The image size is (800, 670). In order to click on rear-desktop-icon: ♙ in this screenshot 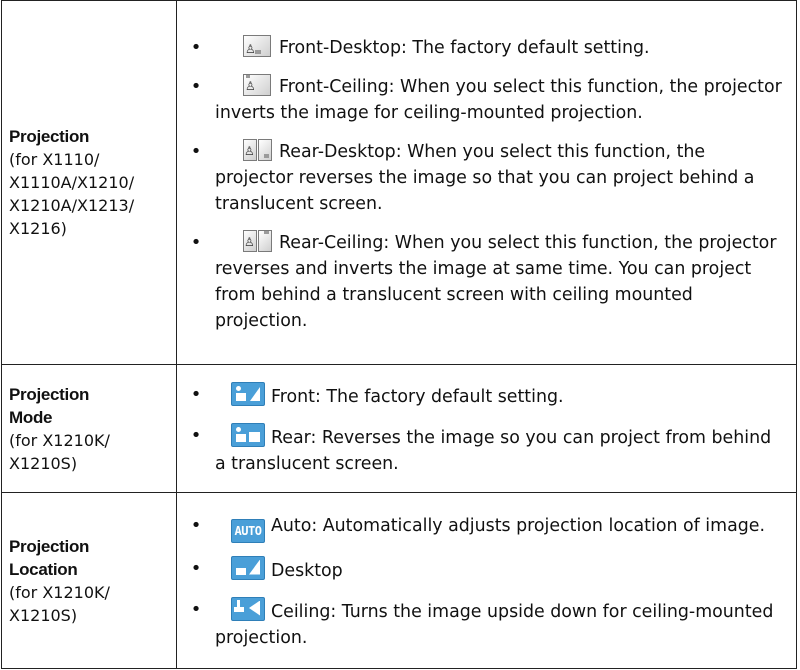, I will do `click(252, 150)`.